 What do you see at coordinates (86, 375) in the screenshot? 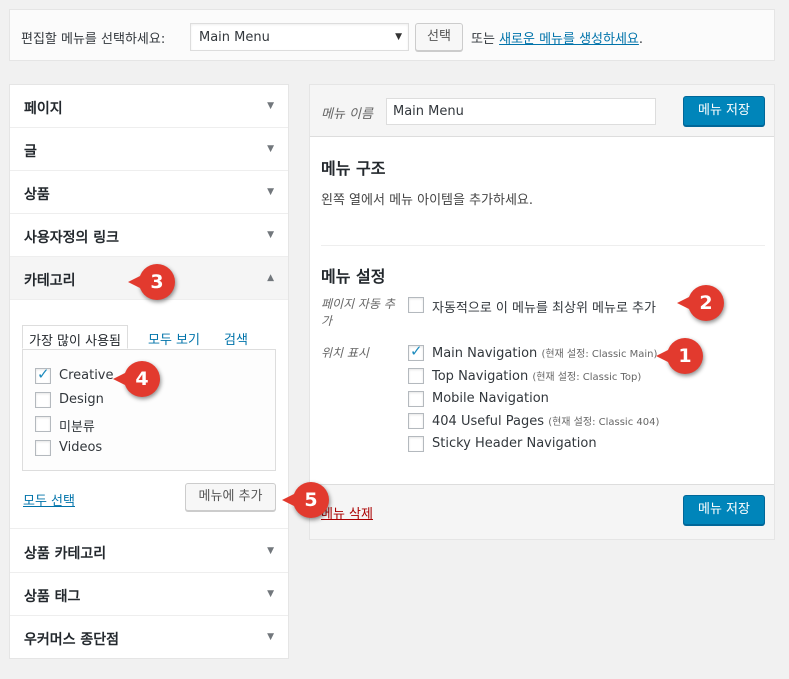
I see `category-label: Creative` at bounding box center [86, 375].